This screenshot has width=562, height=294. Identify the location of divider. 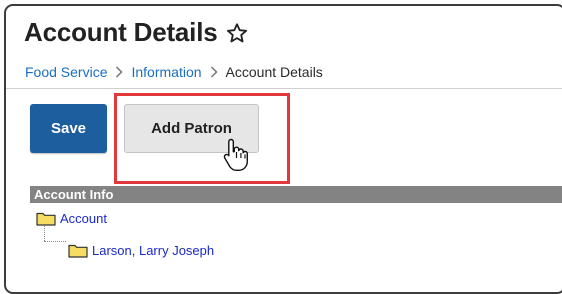
(284, 88).